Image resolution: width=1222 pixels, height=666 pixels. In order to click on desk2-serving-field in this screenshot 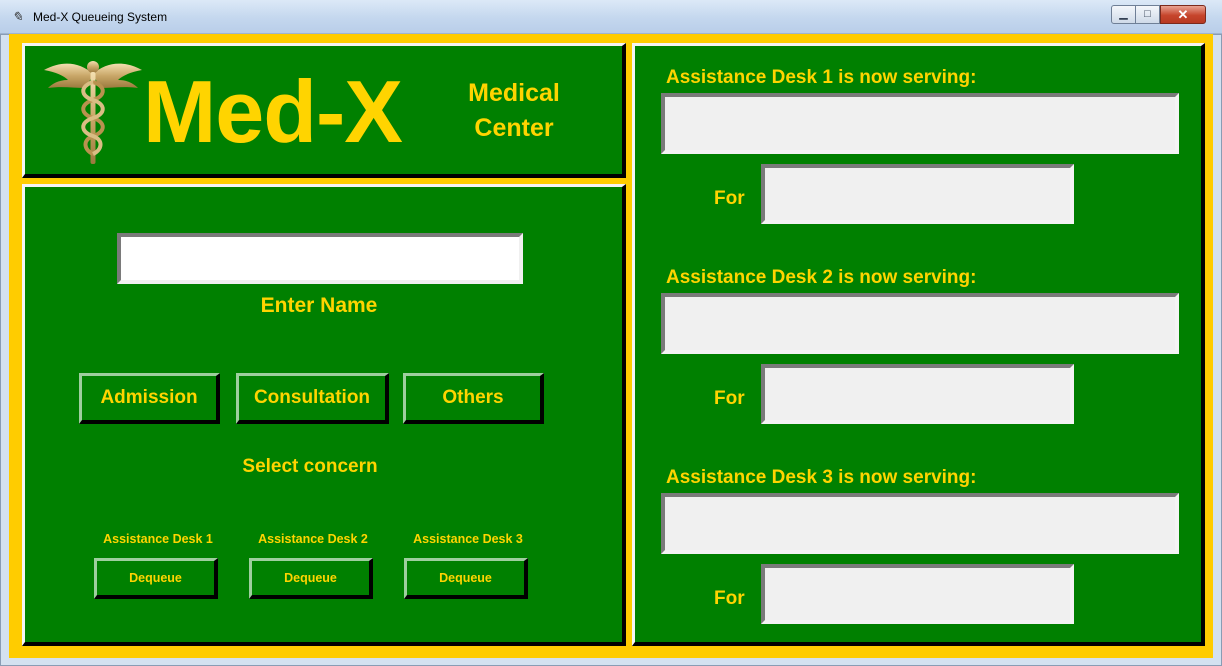, I will do `click(920, 323)`.